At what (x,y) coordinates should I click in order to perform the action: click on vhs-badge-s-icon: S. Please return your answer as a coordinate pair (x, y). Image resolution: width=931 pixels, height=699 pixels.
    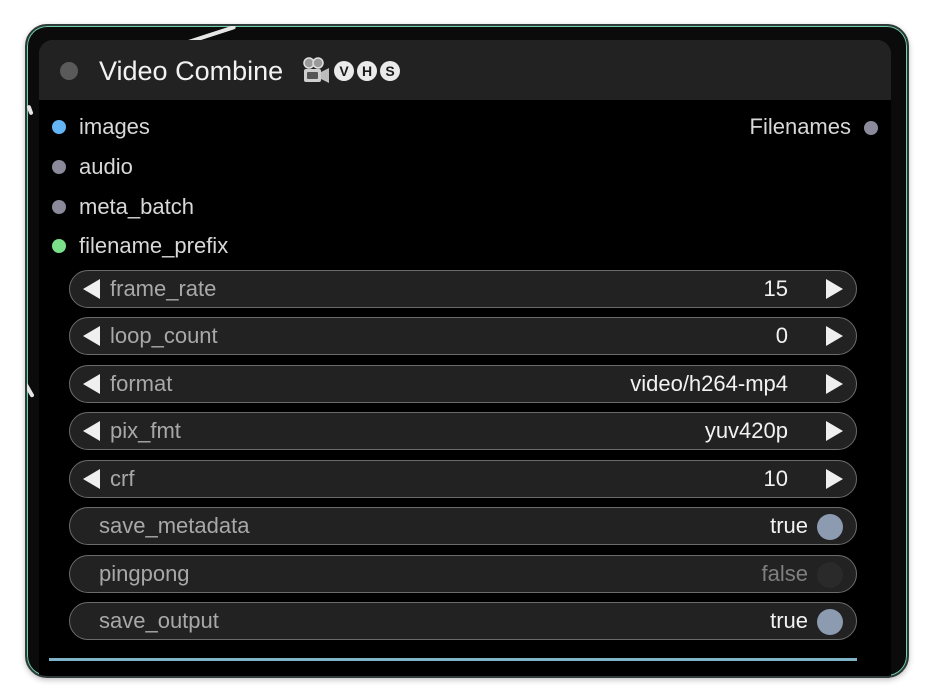
    Looking at the image, I should click on (390, 71).